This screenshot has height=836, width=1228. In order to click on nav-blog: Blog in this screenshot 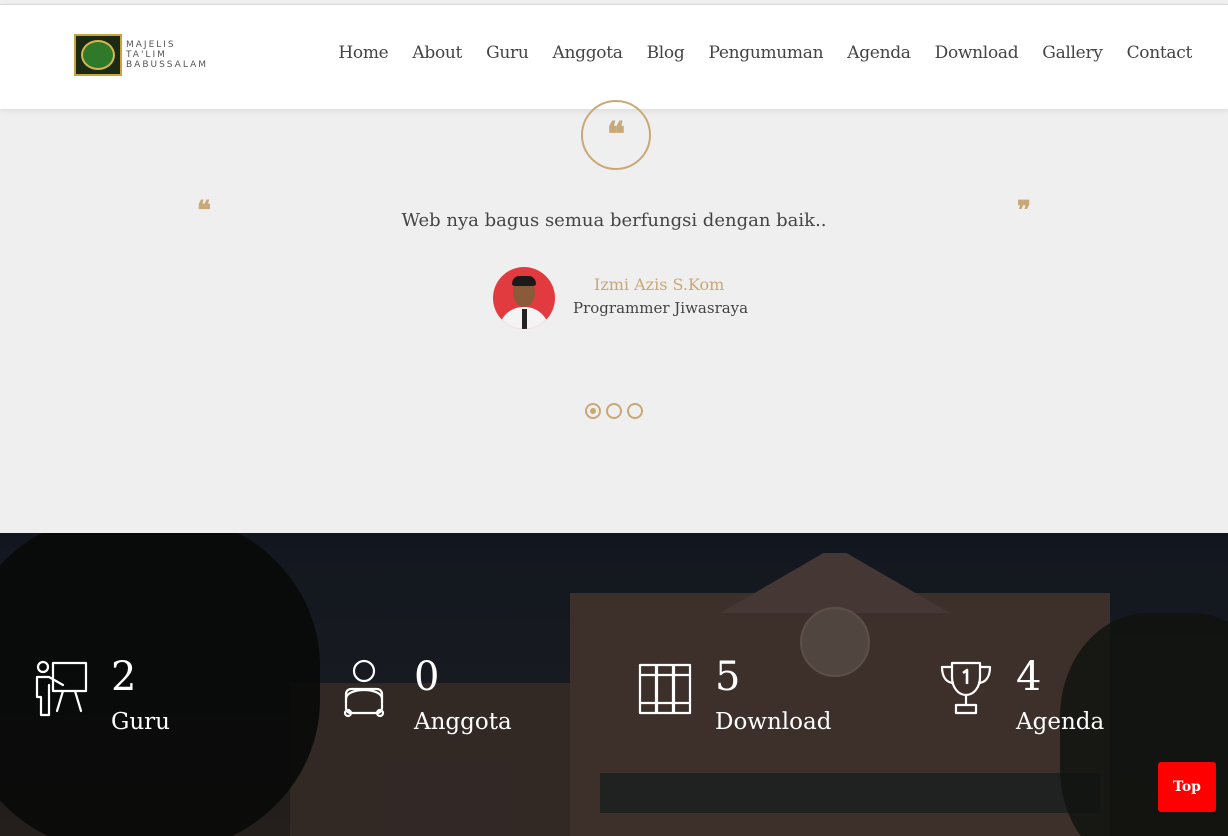, I will do `click(666, 53)`.